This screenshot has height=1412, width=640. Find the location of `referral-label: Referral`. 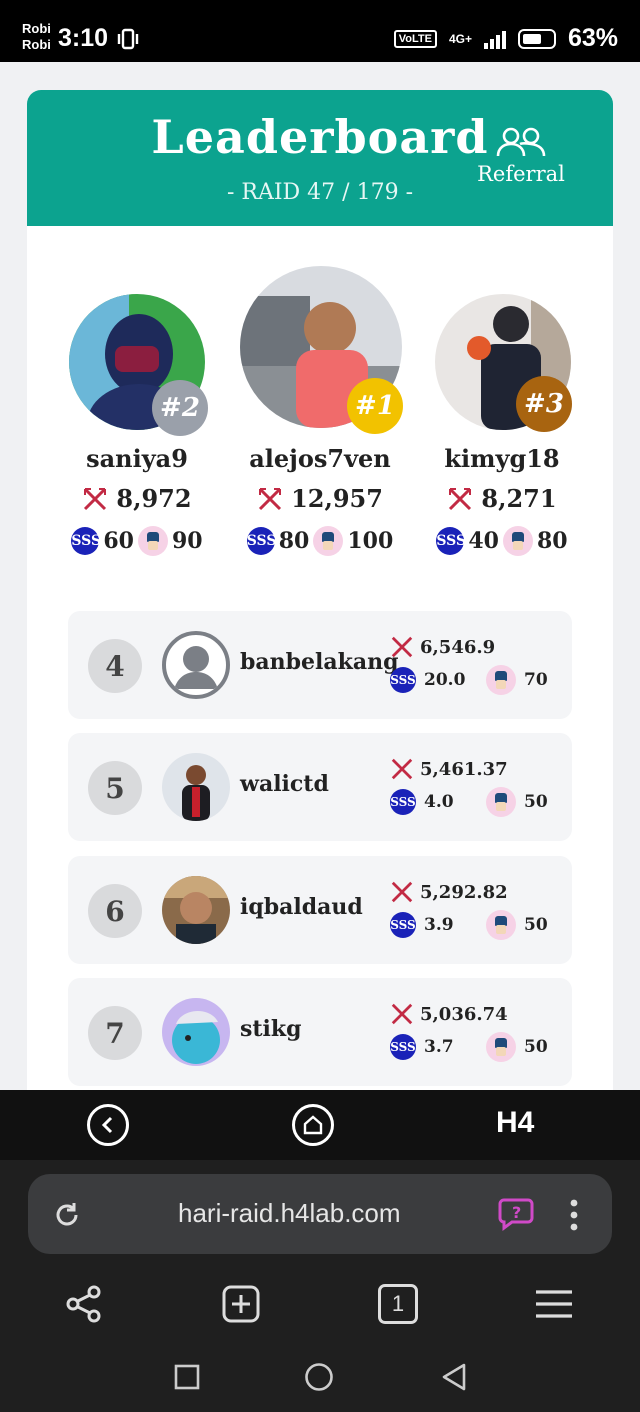

referral-label: Referral is located at coordinates (521, 174).